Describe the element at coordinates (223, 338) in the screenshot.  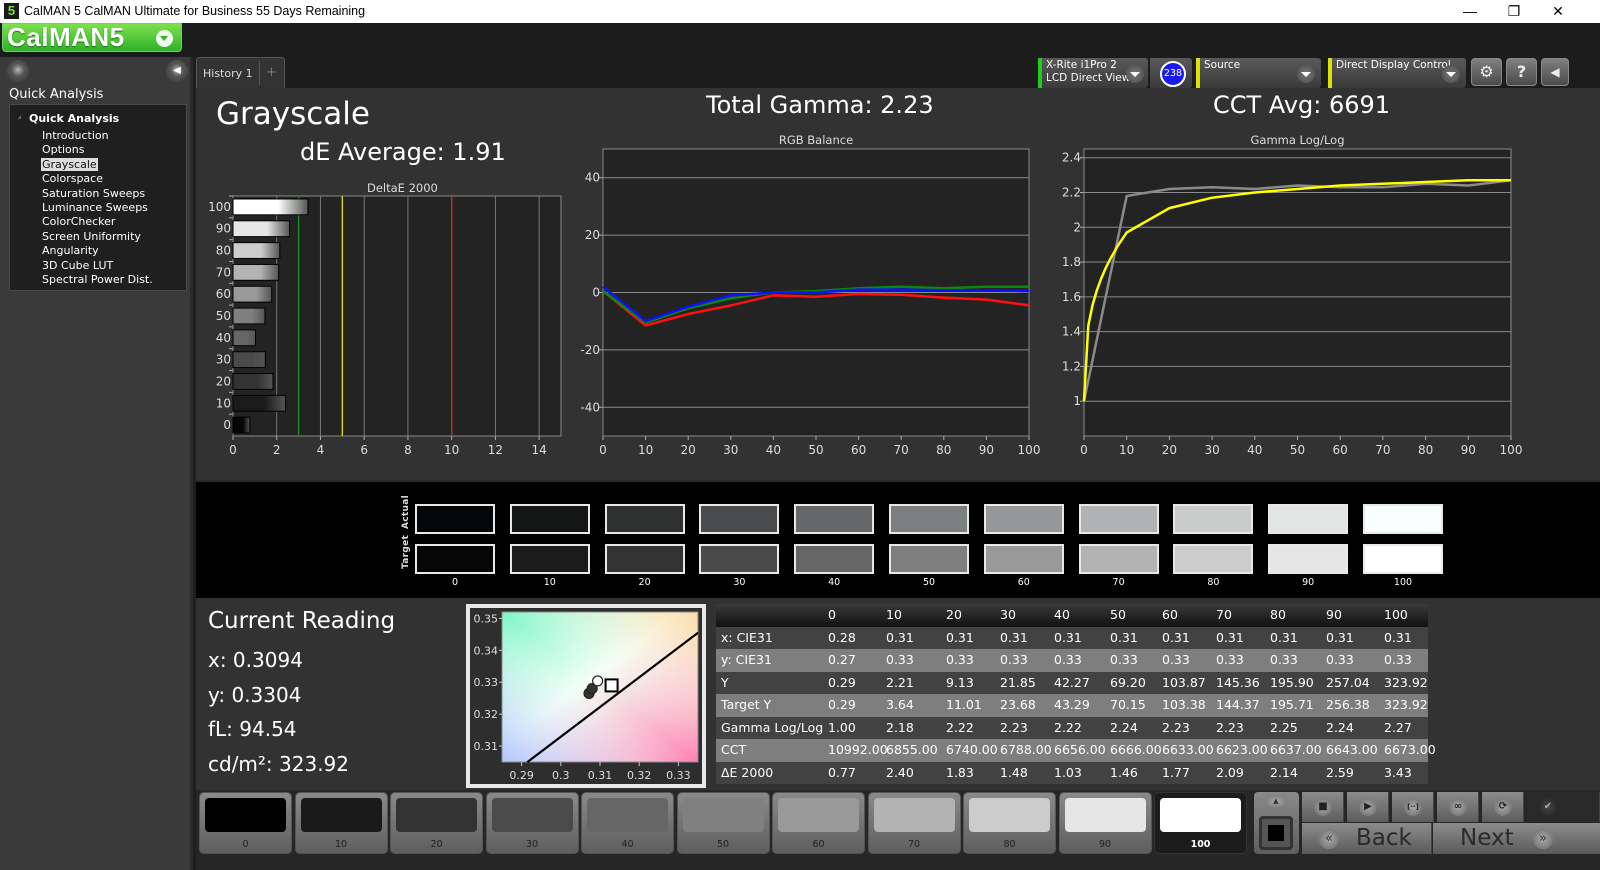
I see `deltae-ytick-label: 40` at that location.